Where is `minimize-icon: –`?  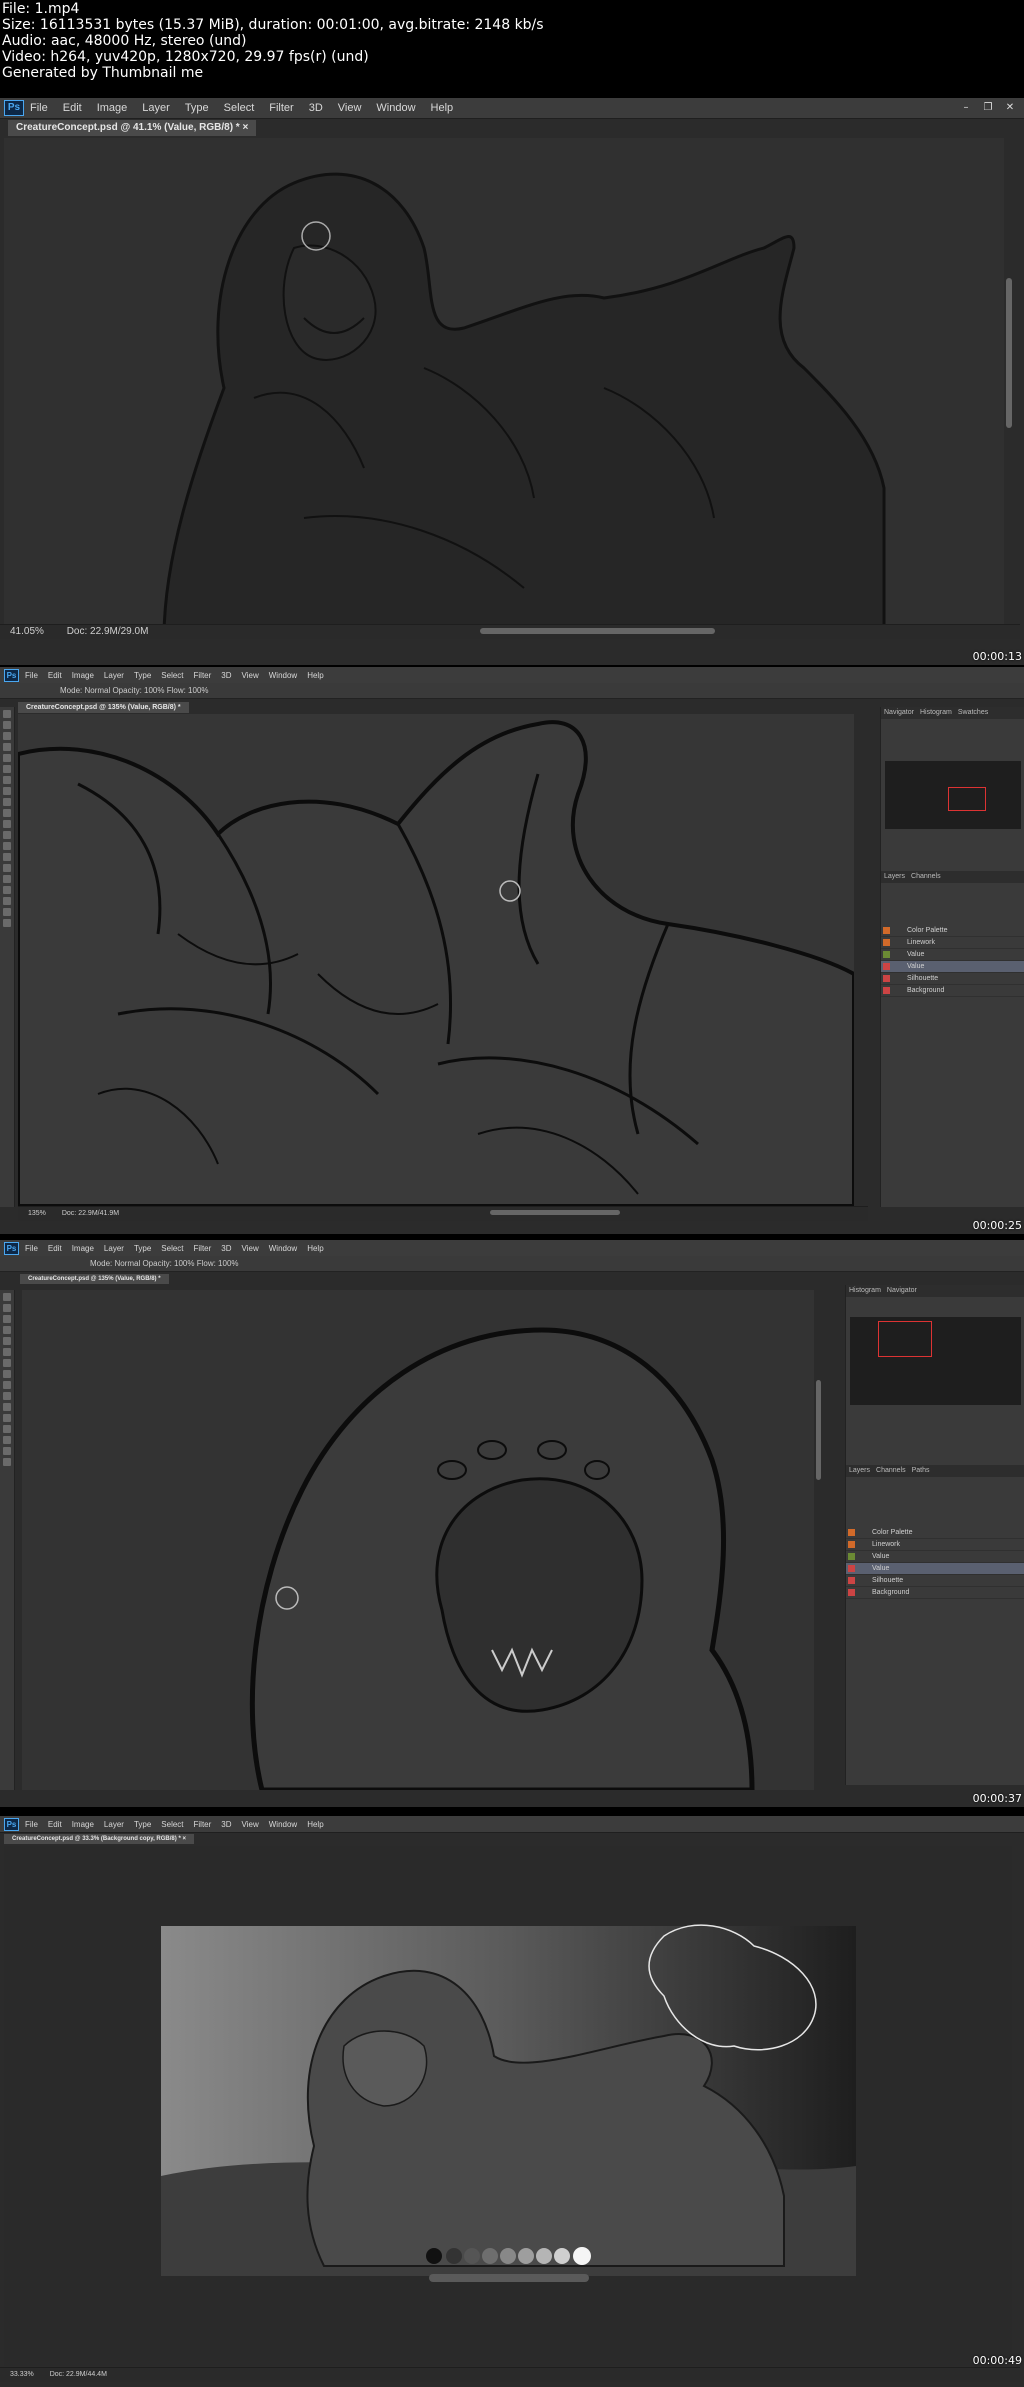 minimize-icon: – is located at coordinates (966, 108).